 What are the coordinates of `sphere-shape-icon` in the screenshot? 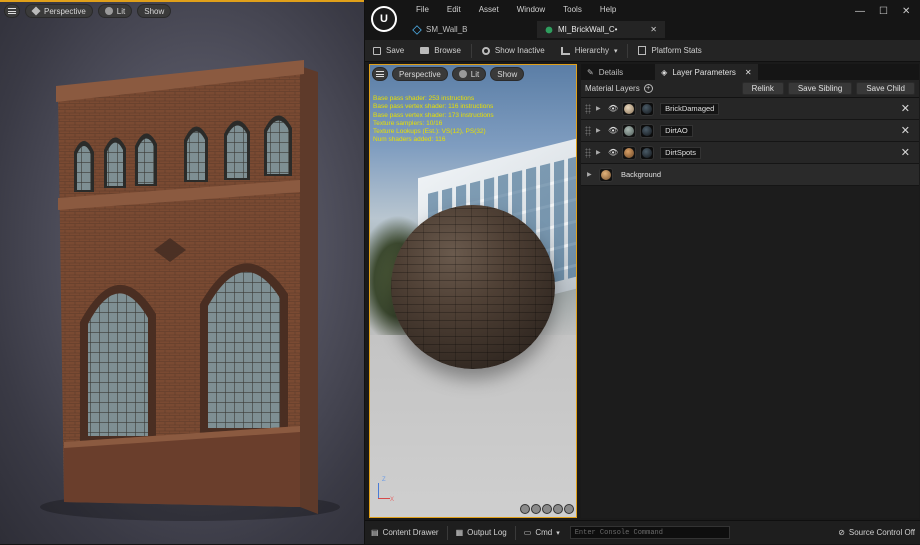 It's located at (536, 509).